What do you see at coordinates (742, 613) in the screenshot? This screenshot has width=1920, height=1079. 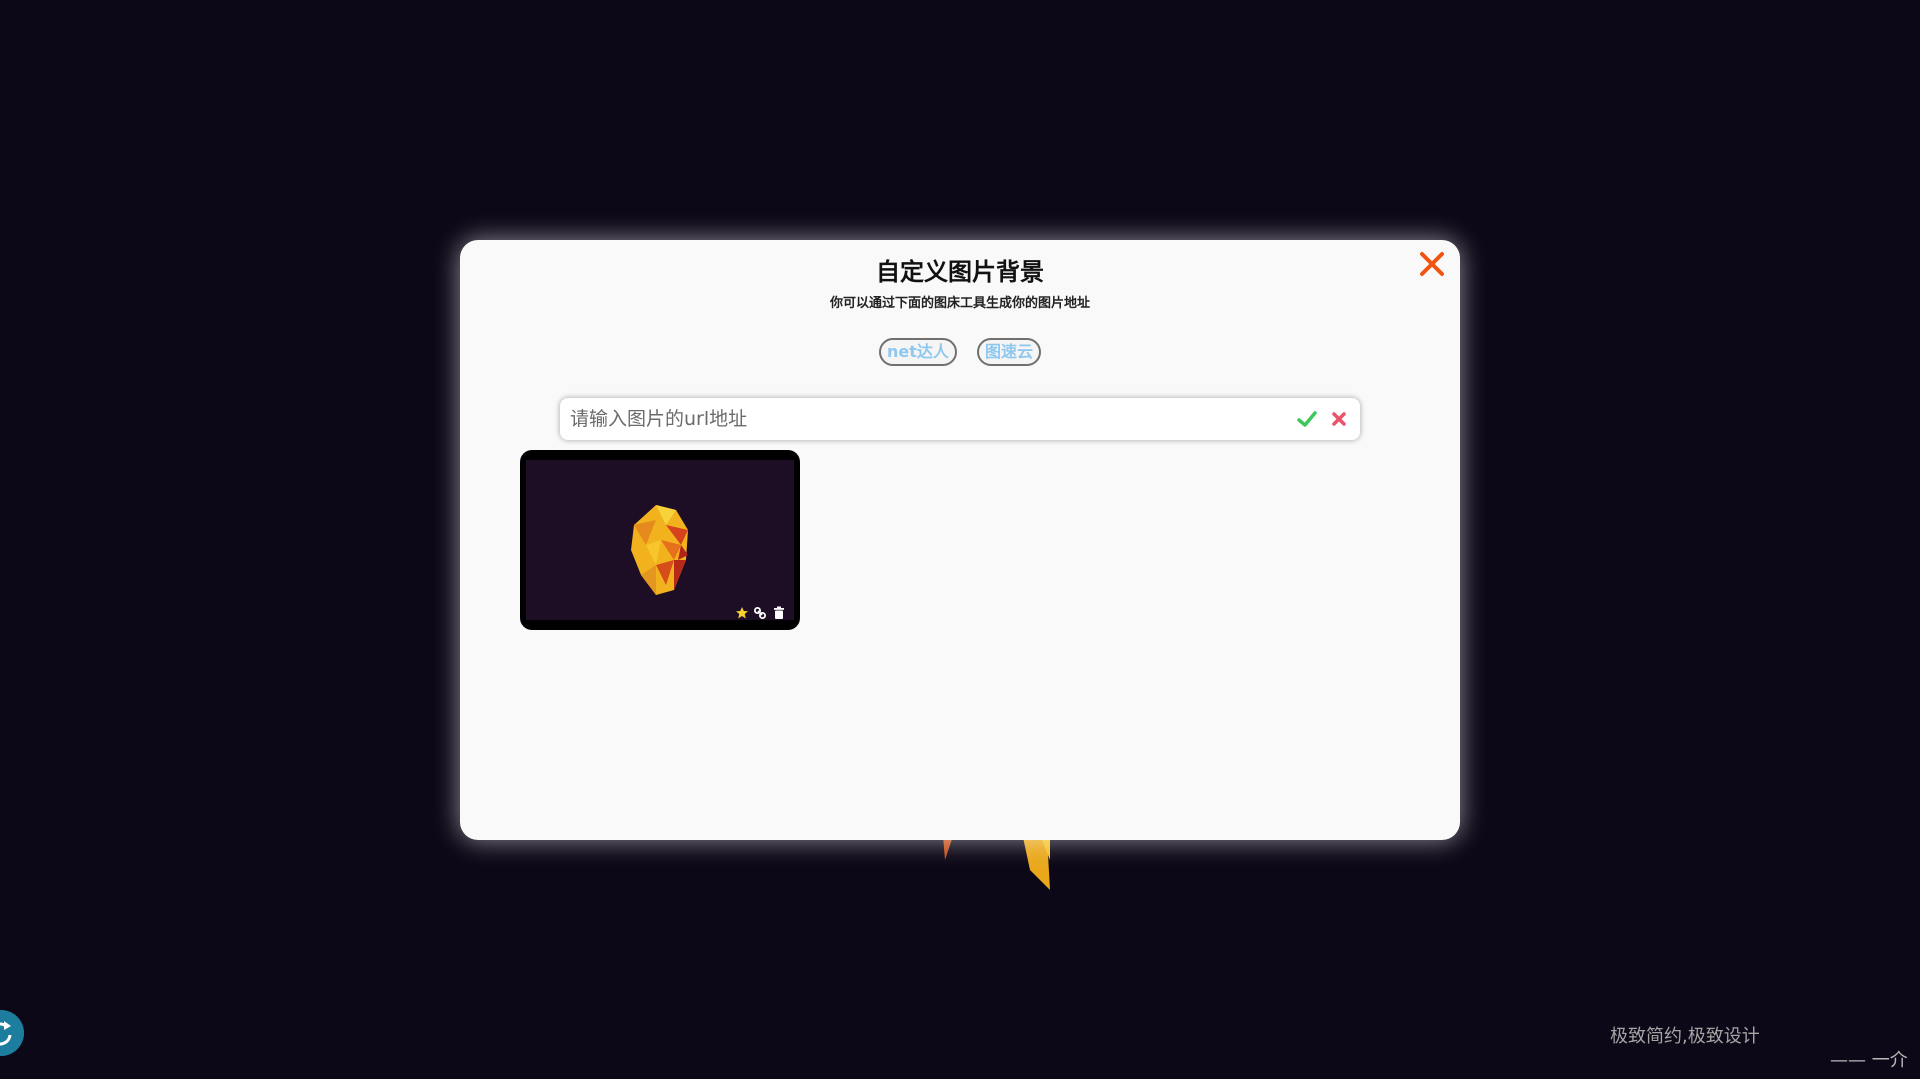 I see `star-icon` at bounding box center [742, 613].